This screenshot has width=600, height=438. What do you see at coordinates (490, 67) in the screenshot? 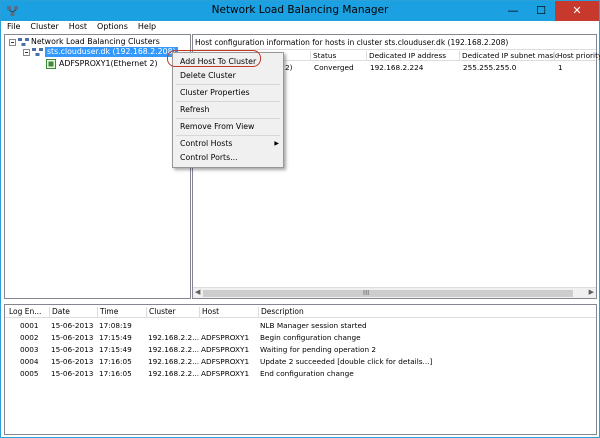
I see `row-mask: 255.255.255.0` at bounding box center [490, 67].